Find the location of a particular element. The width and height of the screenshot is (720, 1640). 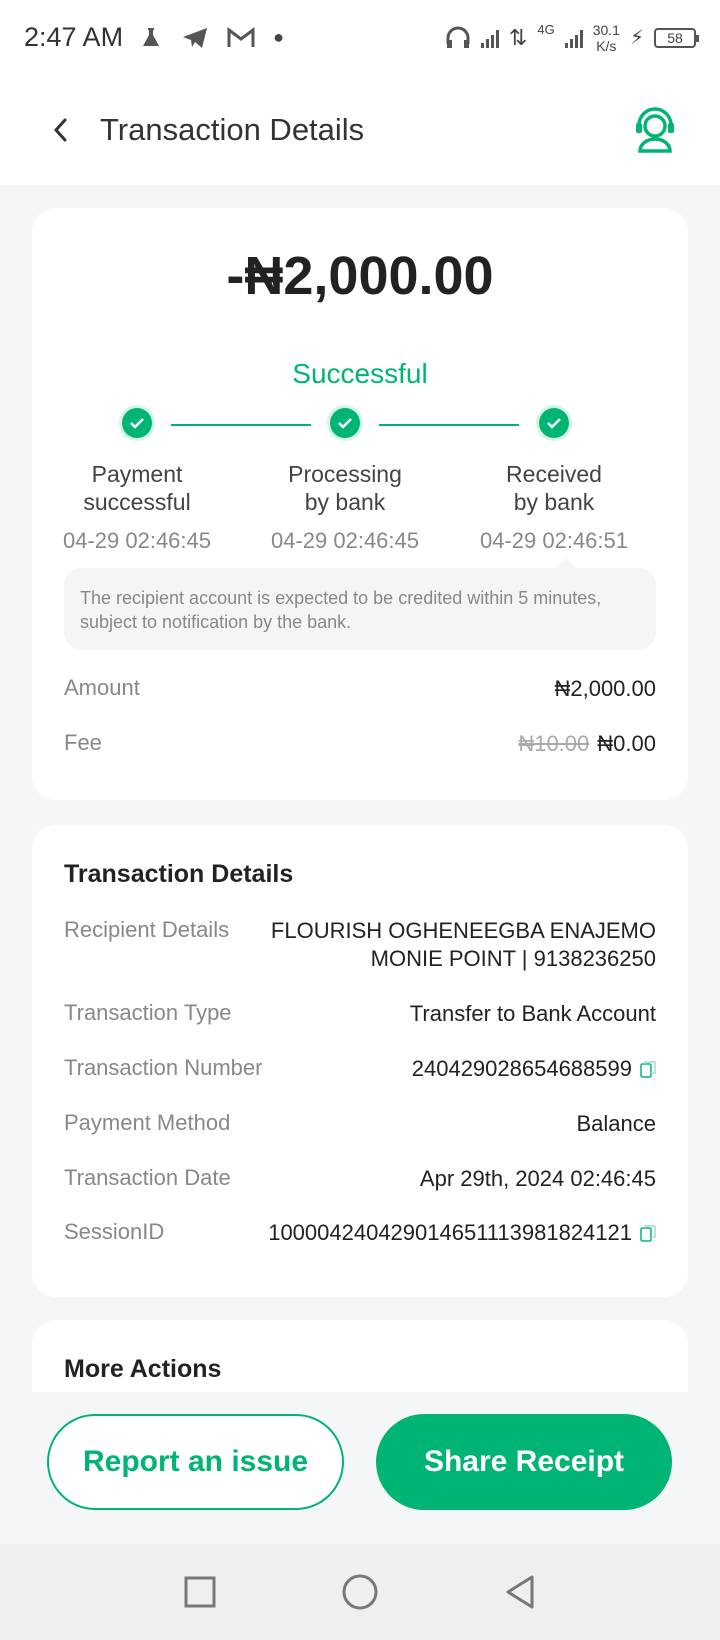

more-actions-card: More Actions is located at coordinates (360, 1356).